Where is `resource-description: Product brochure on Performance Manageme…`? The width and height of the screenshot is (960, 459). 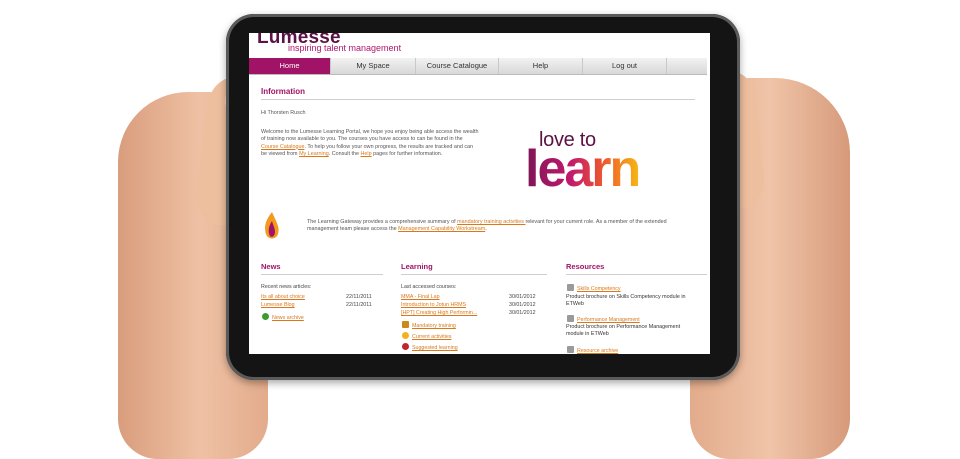 resource-description: Product brochure on Performance Manageme… is located at coordinates (623, 331).